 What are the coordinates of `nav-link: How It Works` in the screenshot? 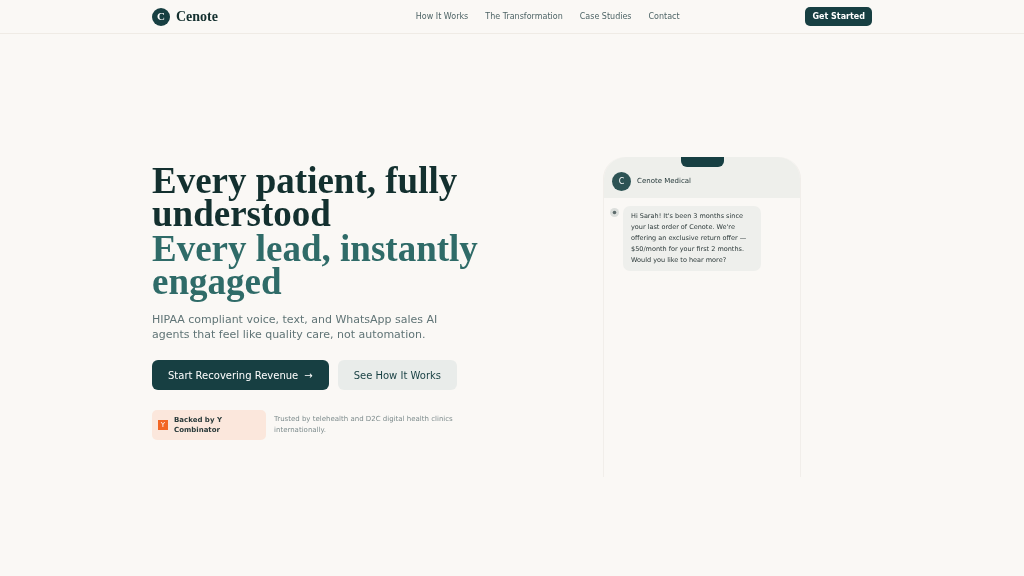 It's located at (442, 16).